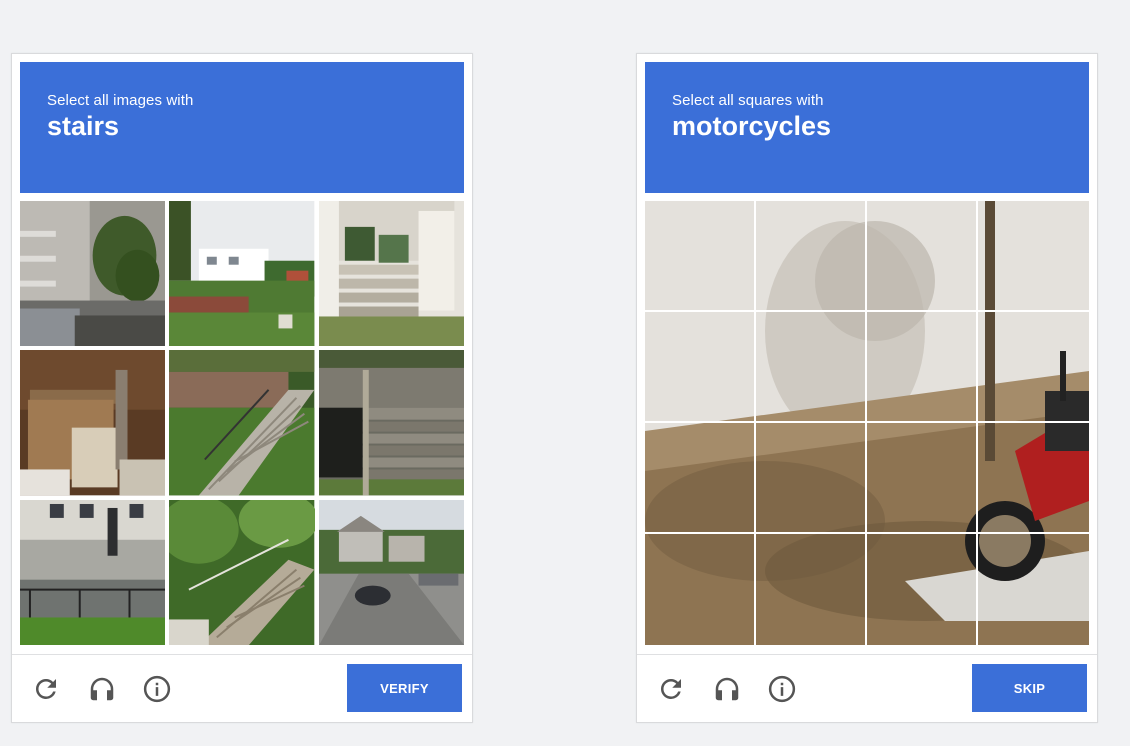 This screenshot has width=1130, height=746. I want to click on image-tile-stairs-on-hillside, so click(242, 423).